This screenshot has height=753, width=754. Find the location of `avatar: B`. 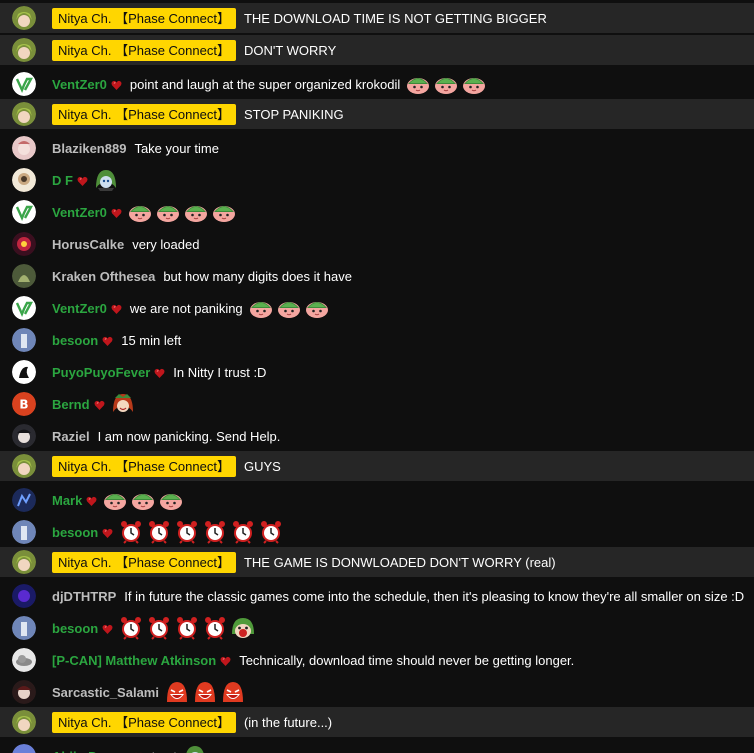

avatar: B is located at coordinates (24, 404).